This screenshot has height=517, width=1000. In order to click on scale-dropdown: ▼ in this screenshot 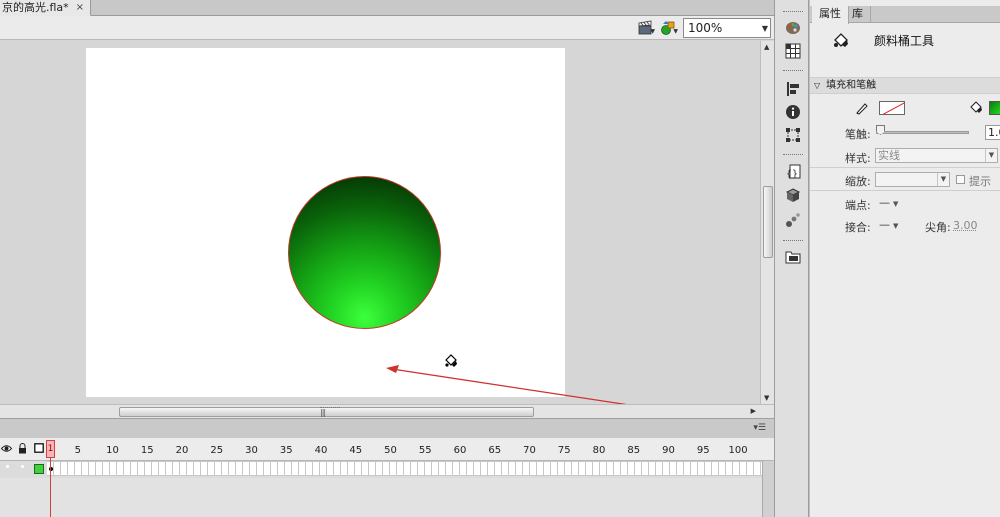, I will do `click(912, 179)`.